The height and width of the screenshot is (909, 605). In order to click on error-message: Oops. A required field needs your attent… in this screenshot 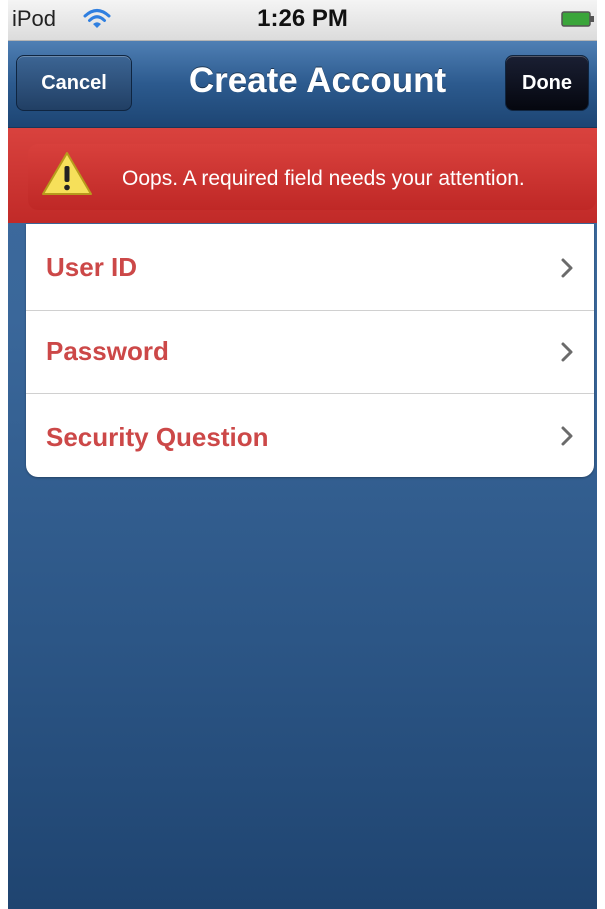, I will do `click(323, 178)`.